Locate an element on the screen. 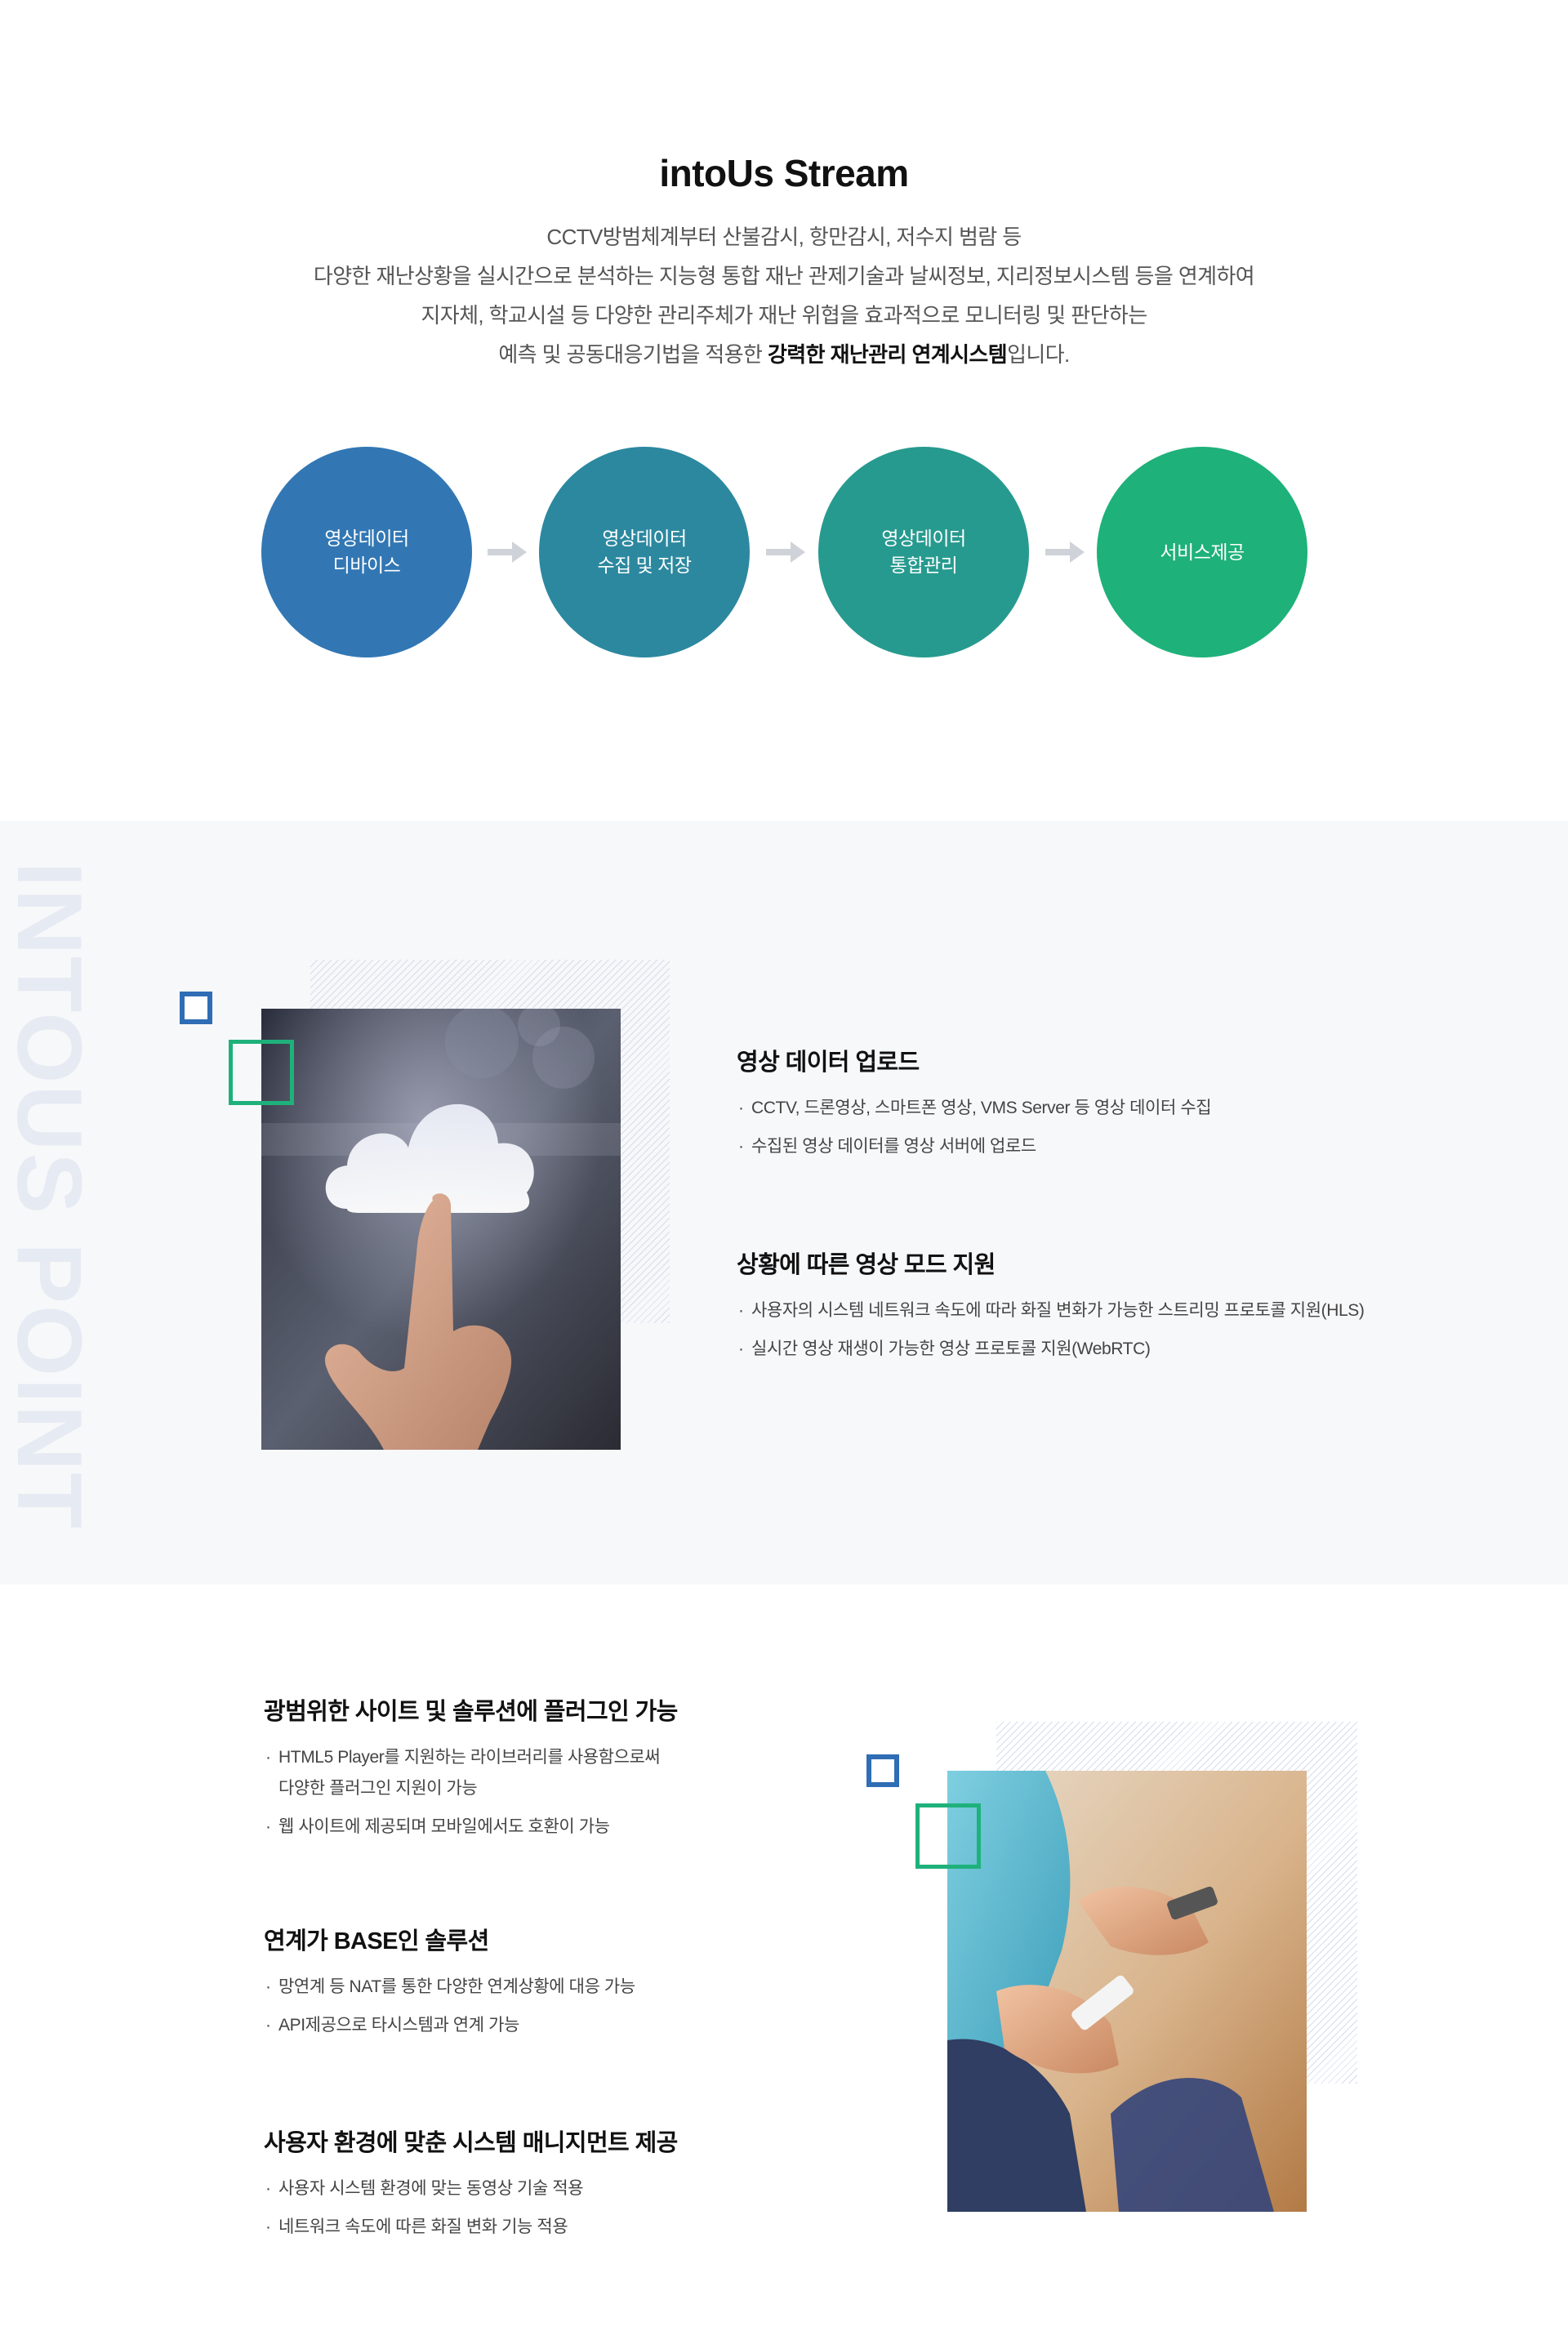 The height and width of the screenshot is (2349, 1568). cloud-touch-image is located at coordinates (441, 1229).